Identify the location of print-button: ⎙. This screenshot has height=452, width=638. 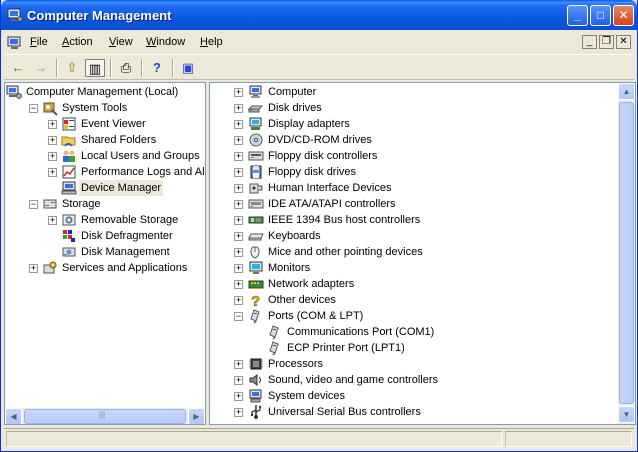
(126, 68).